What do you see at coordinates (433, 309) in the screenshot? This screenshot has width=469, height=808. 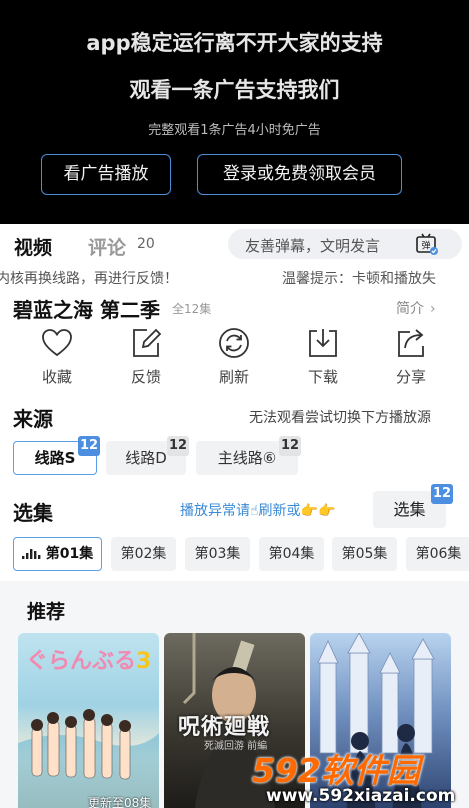 I see `chevron-right-icon: ›` at bounding box center [433, 309].